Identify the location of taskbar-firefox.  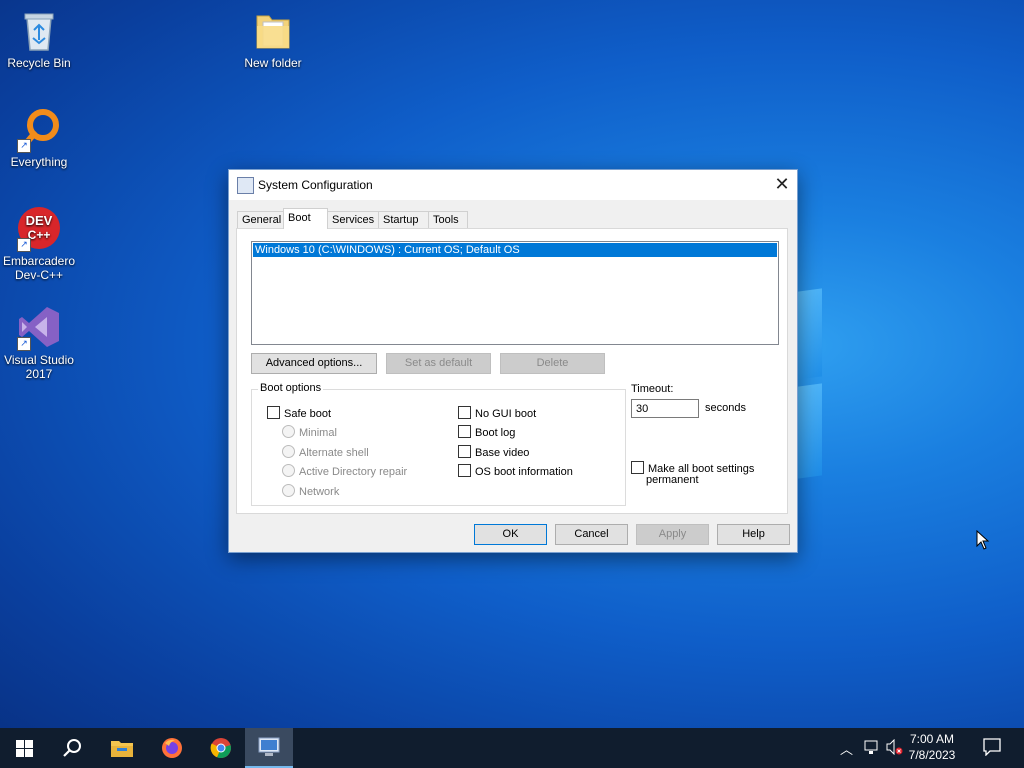
(172, 748).